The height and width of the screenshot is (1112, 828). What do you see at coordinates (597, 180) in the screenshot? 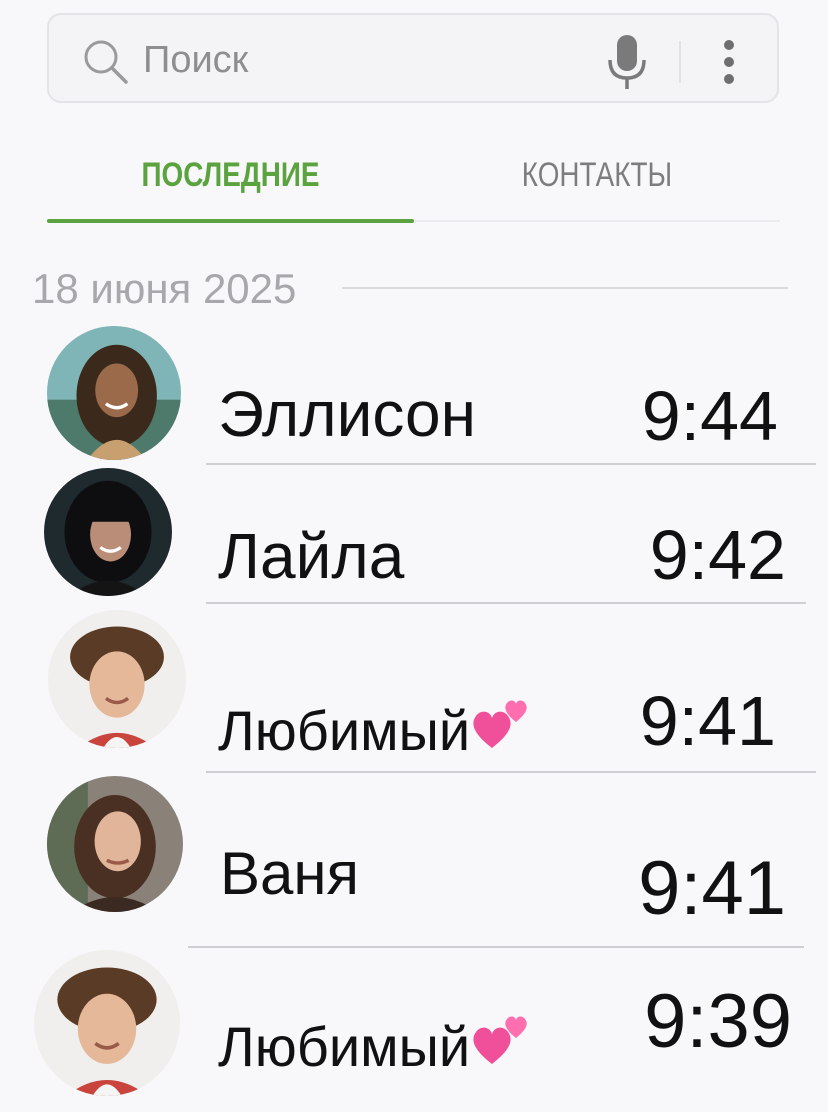
I see `tab-contacts: КОНТАКТЫ` at bounding box center [597, 180].